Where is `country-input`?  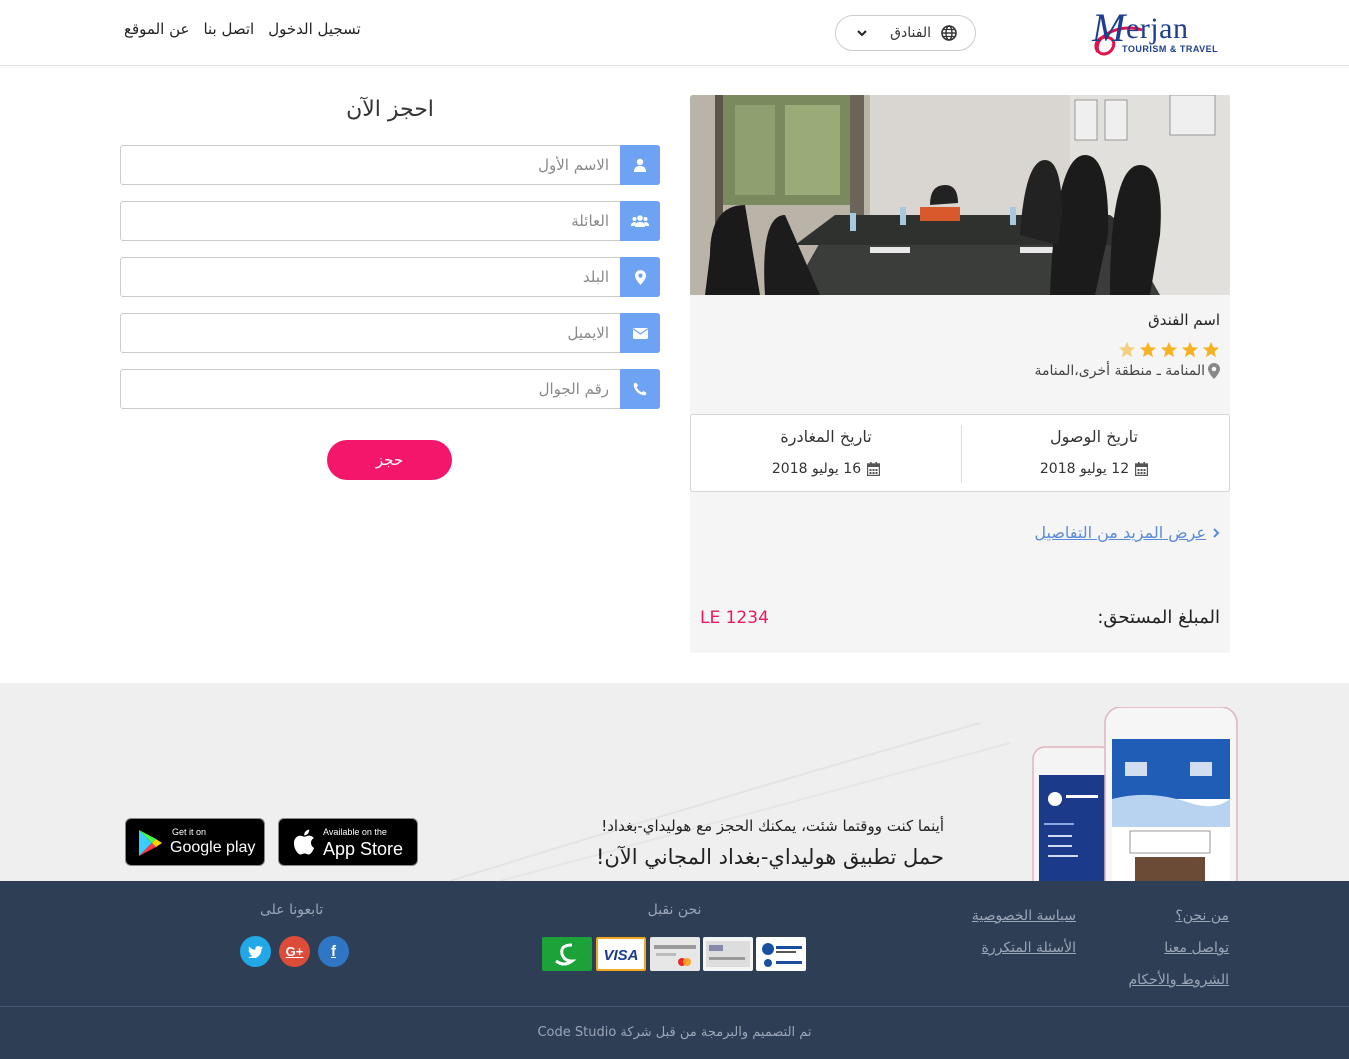
country-input is located at coordinates (371, 277).